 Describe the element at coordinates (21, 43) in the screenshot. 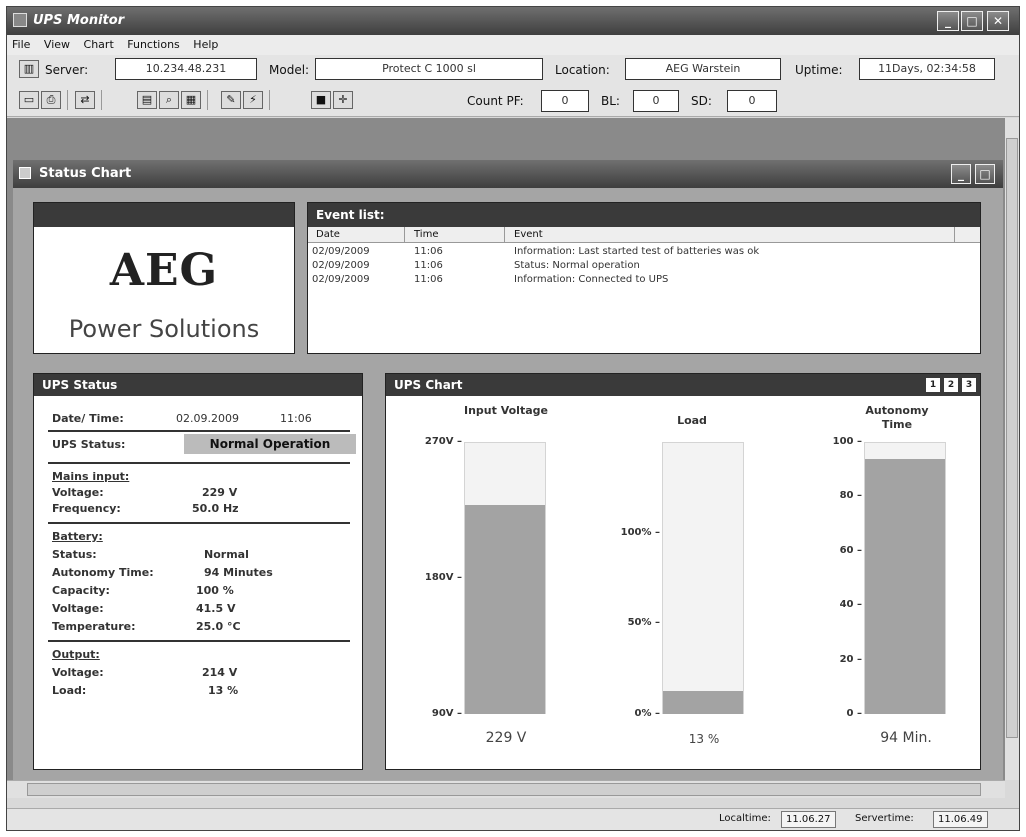

I see `menu-file: File` at that location.